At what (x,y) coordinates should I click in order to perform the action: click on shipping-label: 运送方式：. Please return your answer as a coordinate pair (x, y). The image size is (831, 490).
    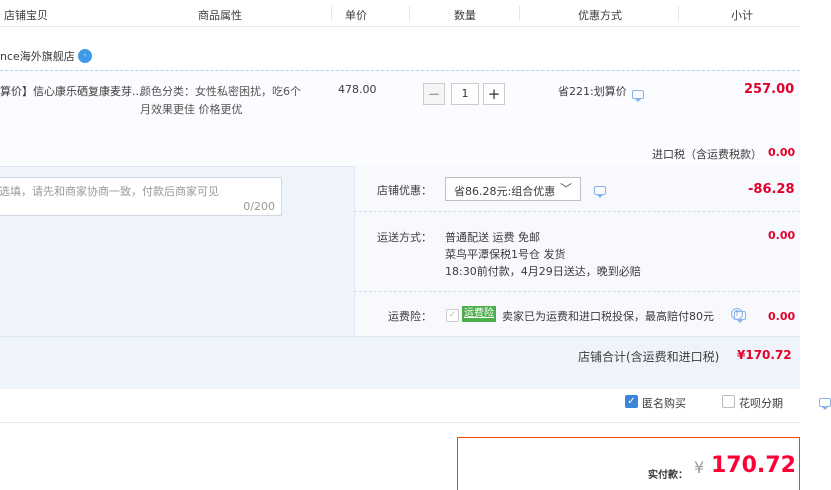
    Looking at the image, I should click on (404, 237).